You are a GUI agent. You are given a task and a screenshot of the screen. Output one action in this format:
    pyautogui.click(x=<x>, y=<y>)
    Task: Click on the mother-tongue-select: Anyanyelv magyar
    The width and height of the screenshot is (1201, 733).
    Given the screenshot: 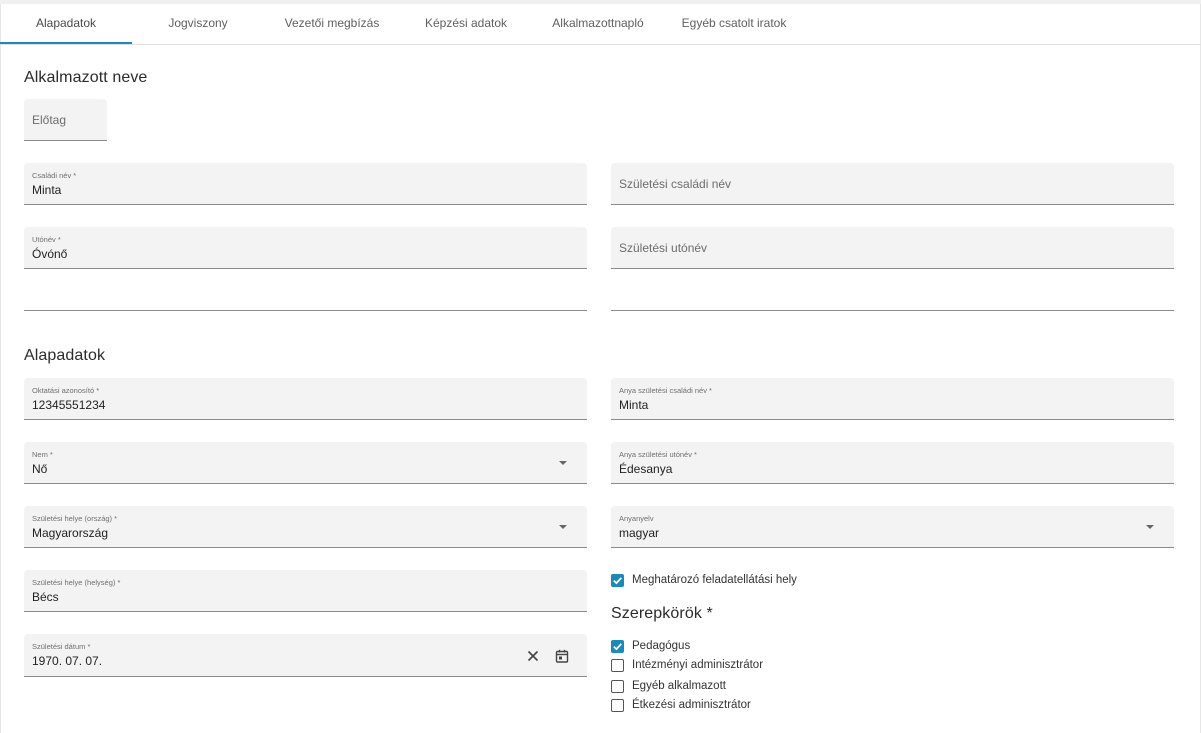 What is the action you would take?
    pyautogui.click(x=892, y=527)
    